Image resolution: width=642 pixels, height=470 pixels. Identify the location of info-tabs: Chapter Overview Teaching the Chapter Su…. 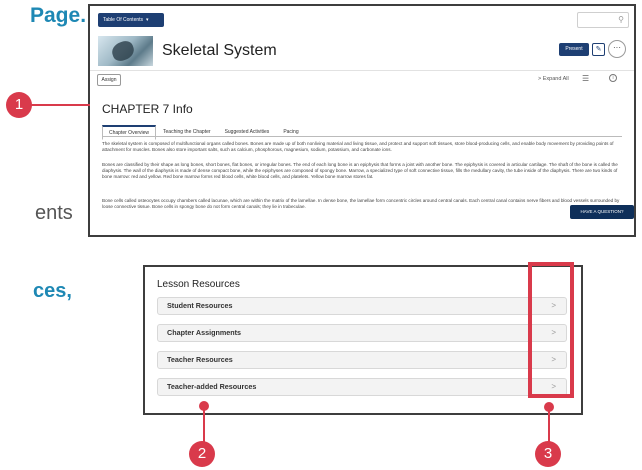
(204, 132).